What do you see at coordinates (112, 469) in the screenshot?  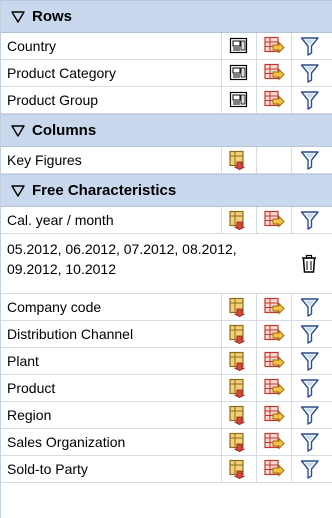 I see `free-item-label: Sold-to Party` at bounding box center [112, 469].